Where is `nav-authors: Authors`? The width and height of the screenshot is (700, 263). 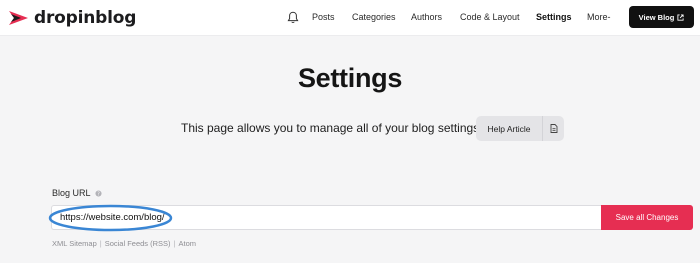
nav-authors: Authors is located at coordinates (426, 17).